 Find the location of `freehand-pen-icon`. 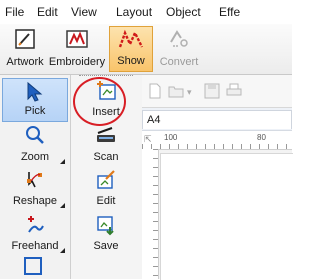

freehand-pen-icon is located at coordinates (35, 226).